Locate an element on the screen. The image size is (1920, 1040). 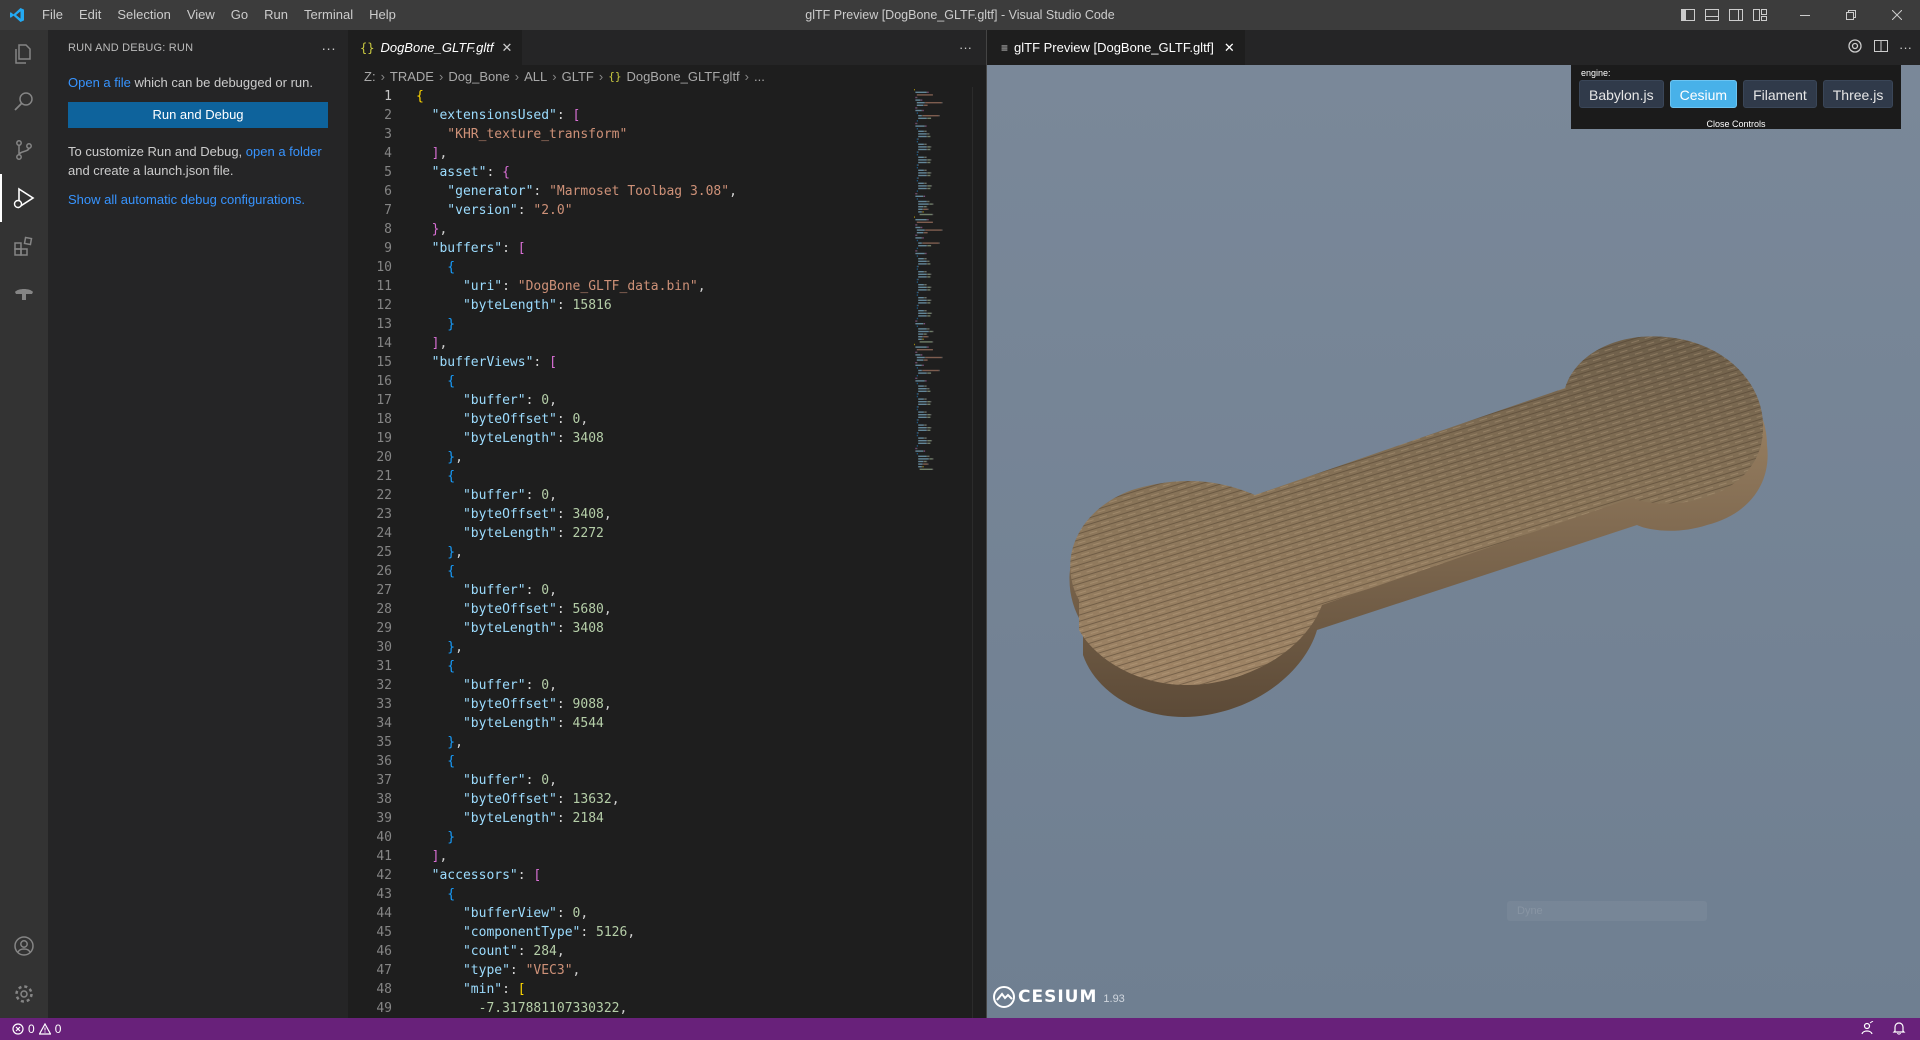
editor-scrollbar is located at coordinates (979, 552).